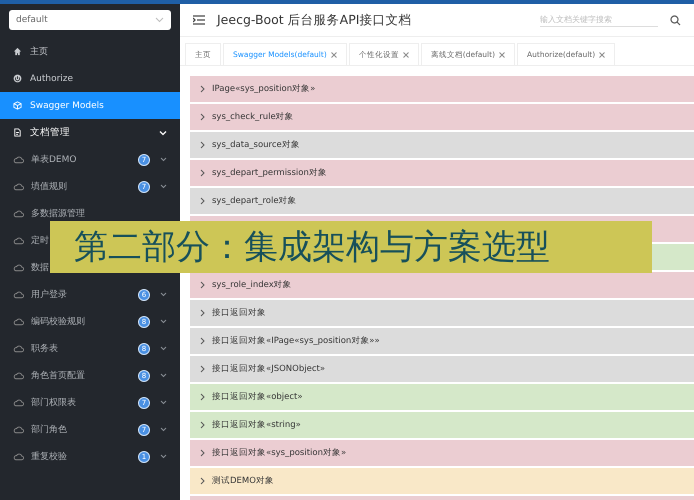 This screenshot has width=694, height=500. Describe the element at coordinates (351, 247) in the screenshot. I see `banner-overlay: 第二部分：集成架构与方案选型` at that location.